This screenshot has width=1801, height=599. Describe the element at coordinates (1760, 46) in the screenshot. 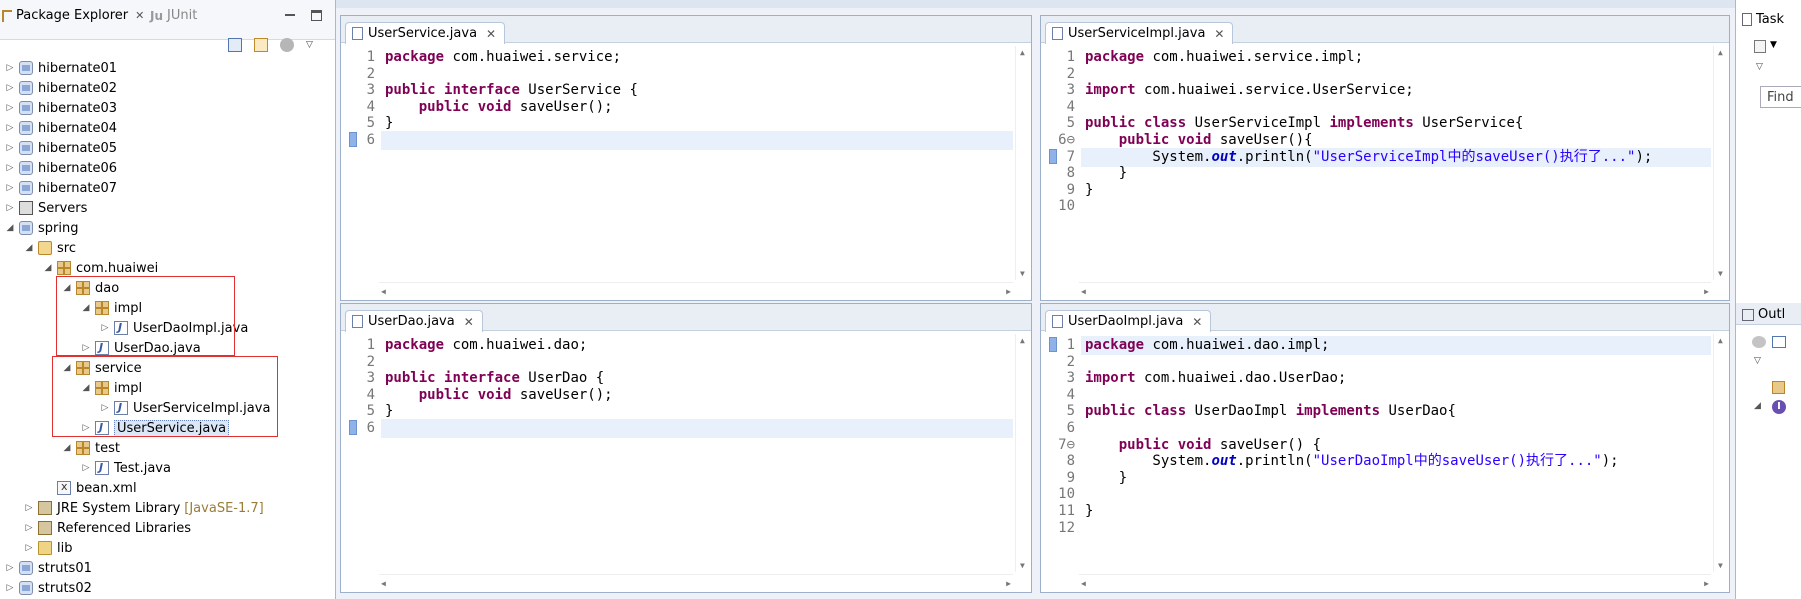

I see `new-task-icon` at that location.